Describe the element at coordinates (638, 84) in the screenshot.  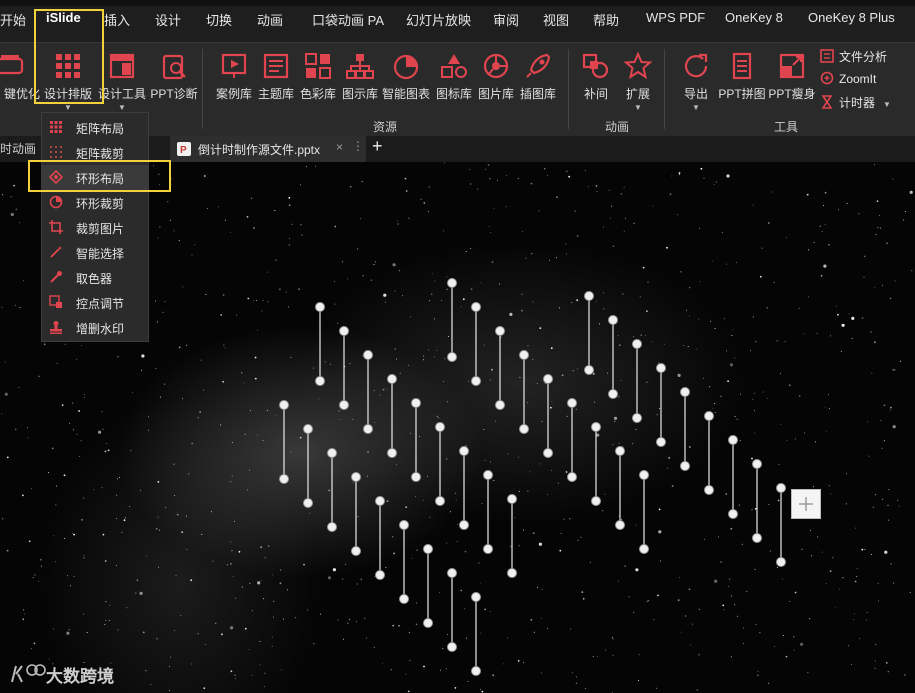
I see `extend-button: 扩展 ▼` at that location.